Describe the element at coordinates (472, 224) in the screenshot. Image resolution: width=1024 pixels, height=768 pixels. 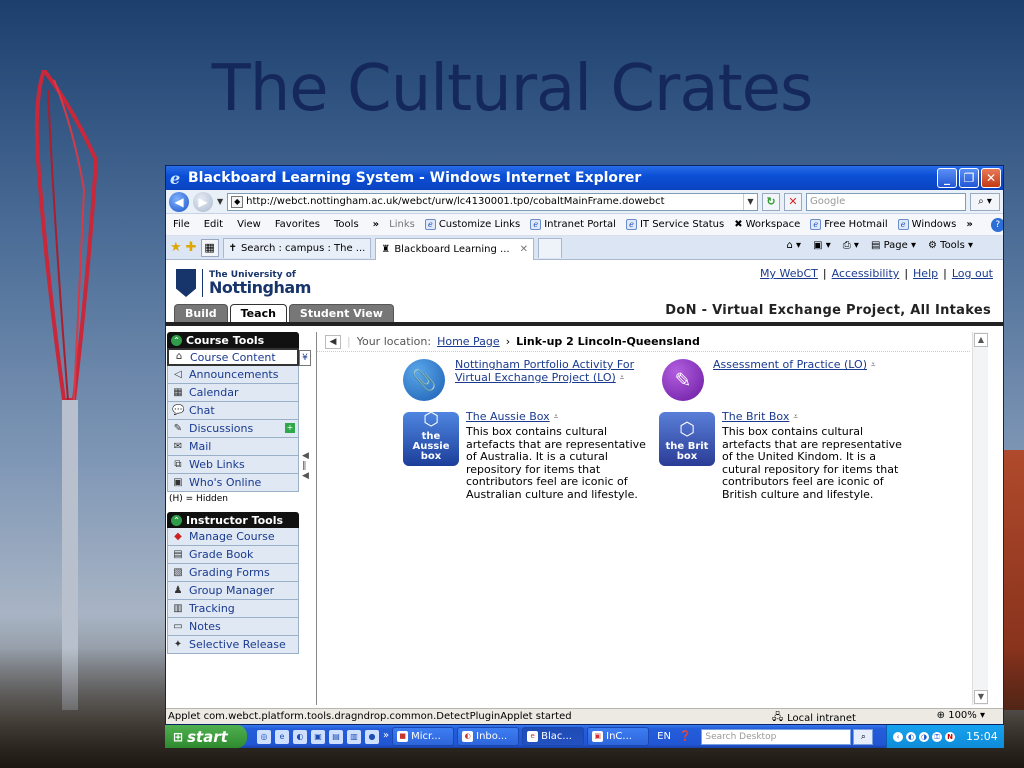
I see `link-customize: e Customize Links` at that location.